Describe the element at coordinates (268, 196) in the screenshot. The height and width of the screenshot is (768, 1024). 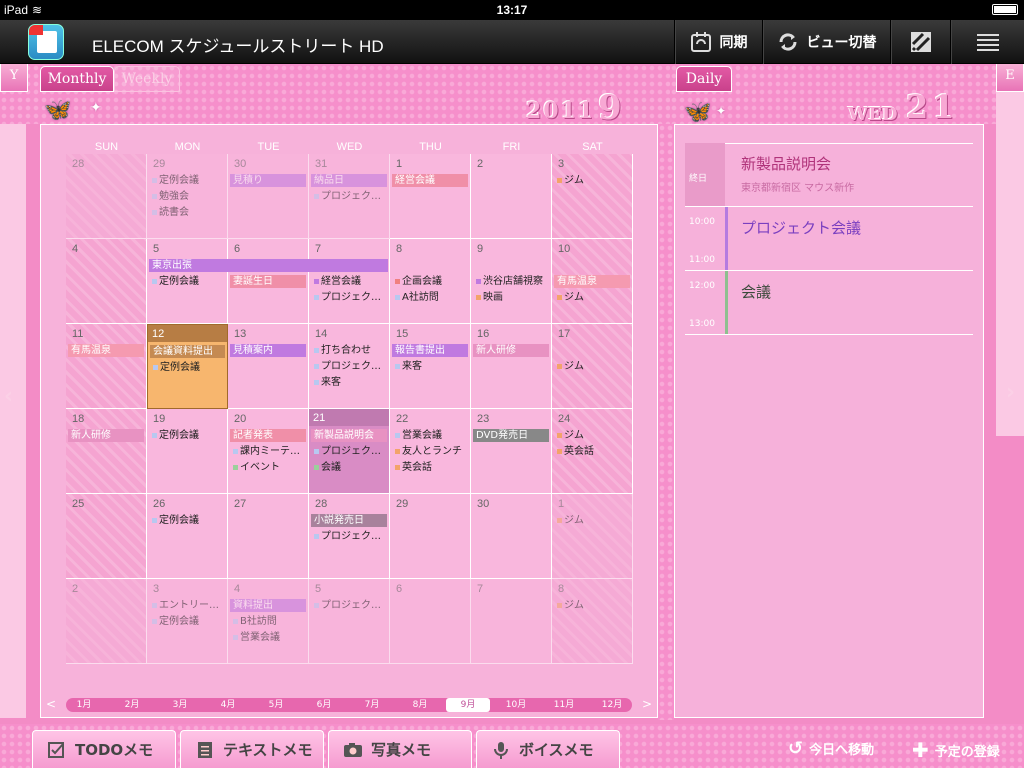
I see `day-cell: 30 見積り` at that location.